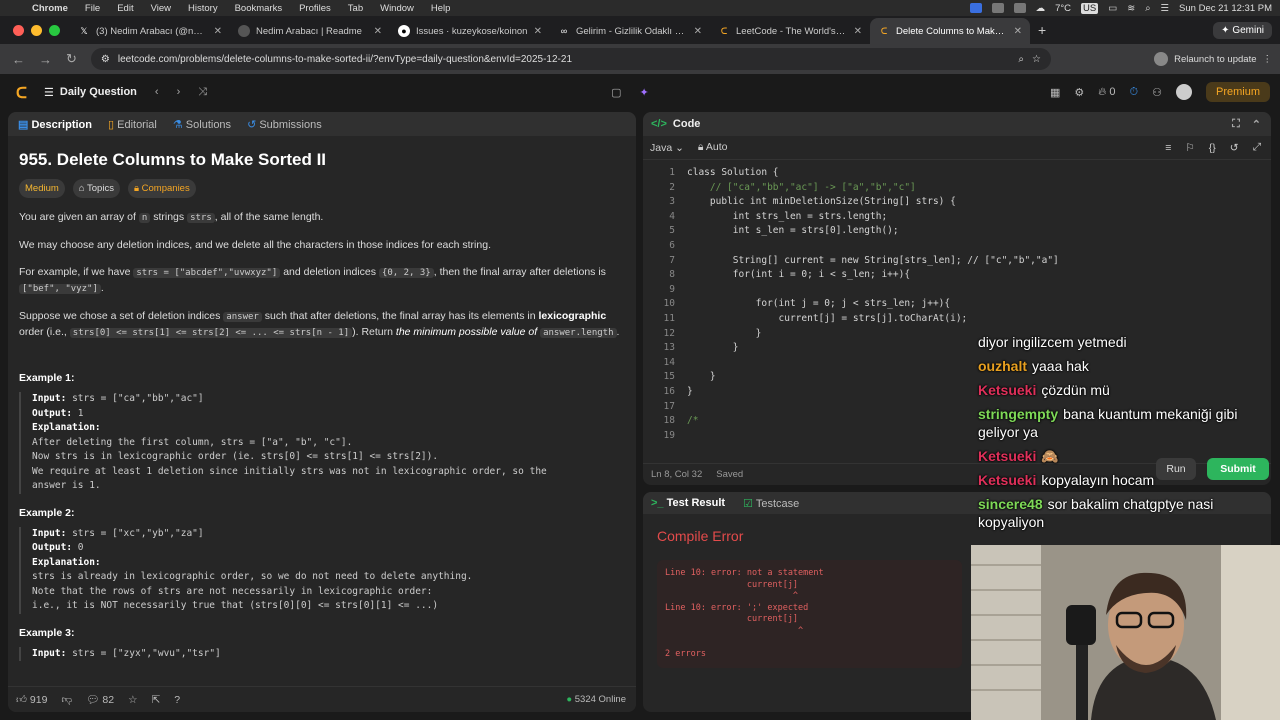  I want to click on battery-icon: ▭, so click(1112, 8).